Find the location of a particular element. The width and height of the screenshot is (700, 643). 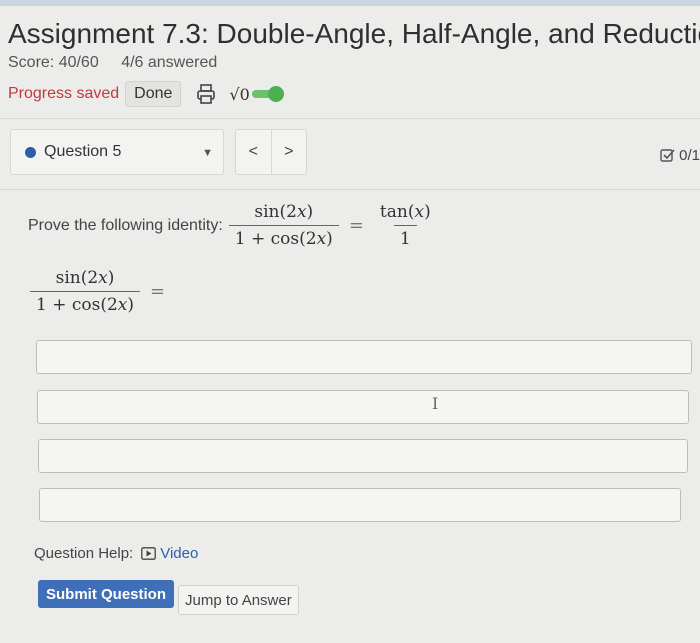

video-help-link: Video is located at coordinates (169, 553).